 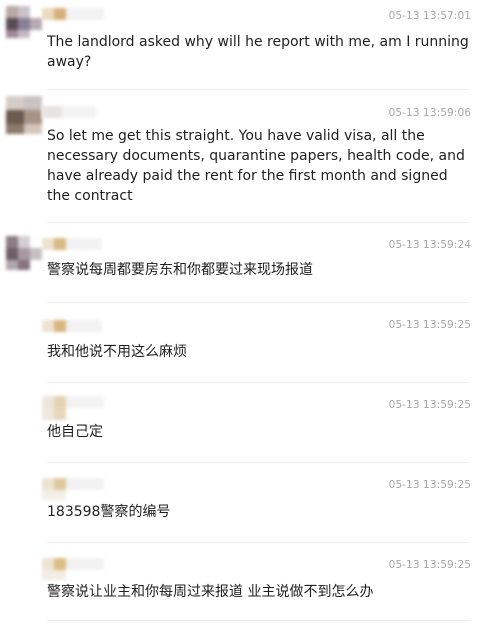 I want to click on comment-item: 05-13 13:59:25 183598警察的编号, so click(x=242, y=502).